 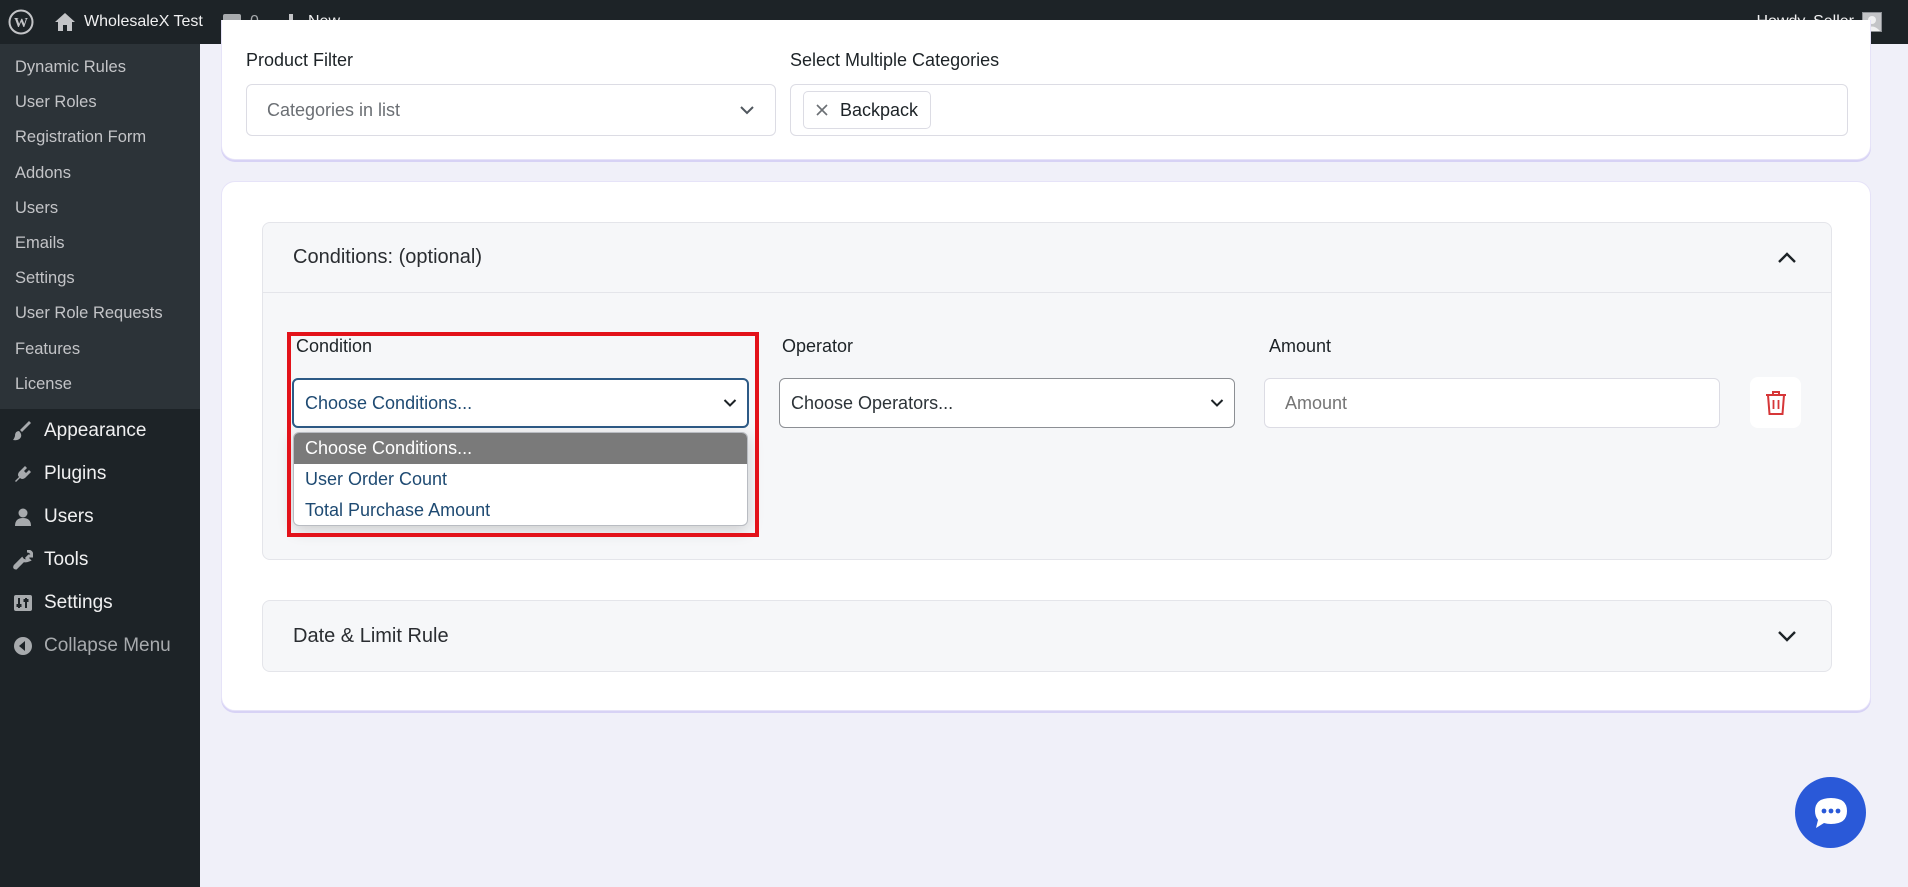 I want to click on svg-text: W, so click(x=21, y=23).